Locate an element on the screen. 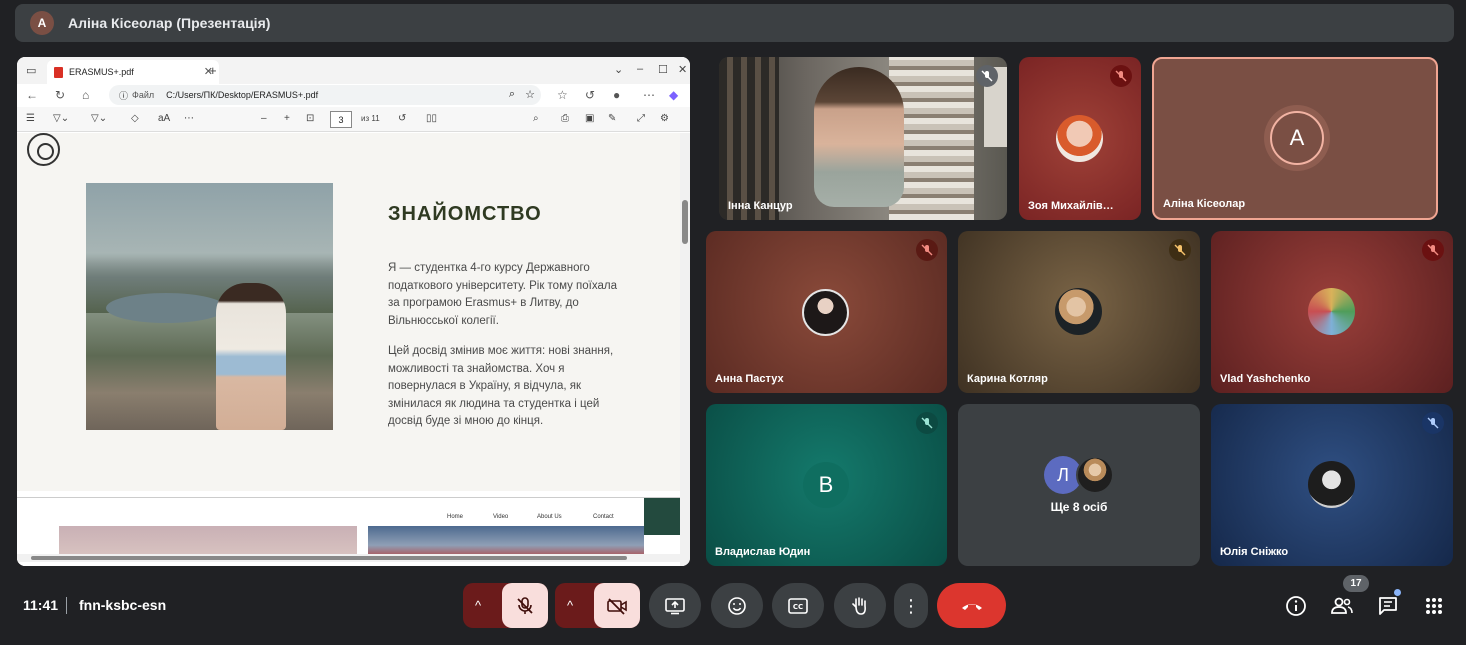 The width and height of the screenshot is (1472, 645). history-icon: ↺ is located at coordinates (590, 95).